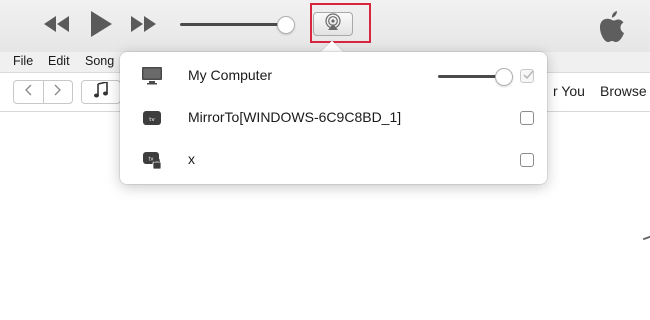 This screenshot has width=650, height=320. I want to click on volume-slider-knob, so click(286, 25).